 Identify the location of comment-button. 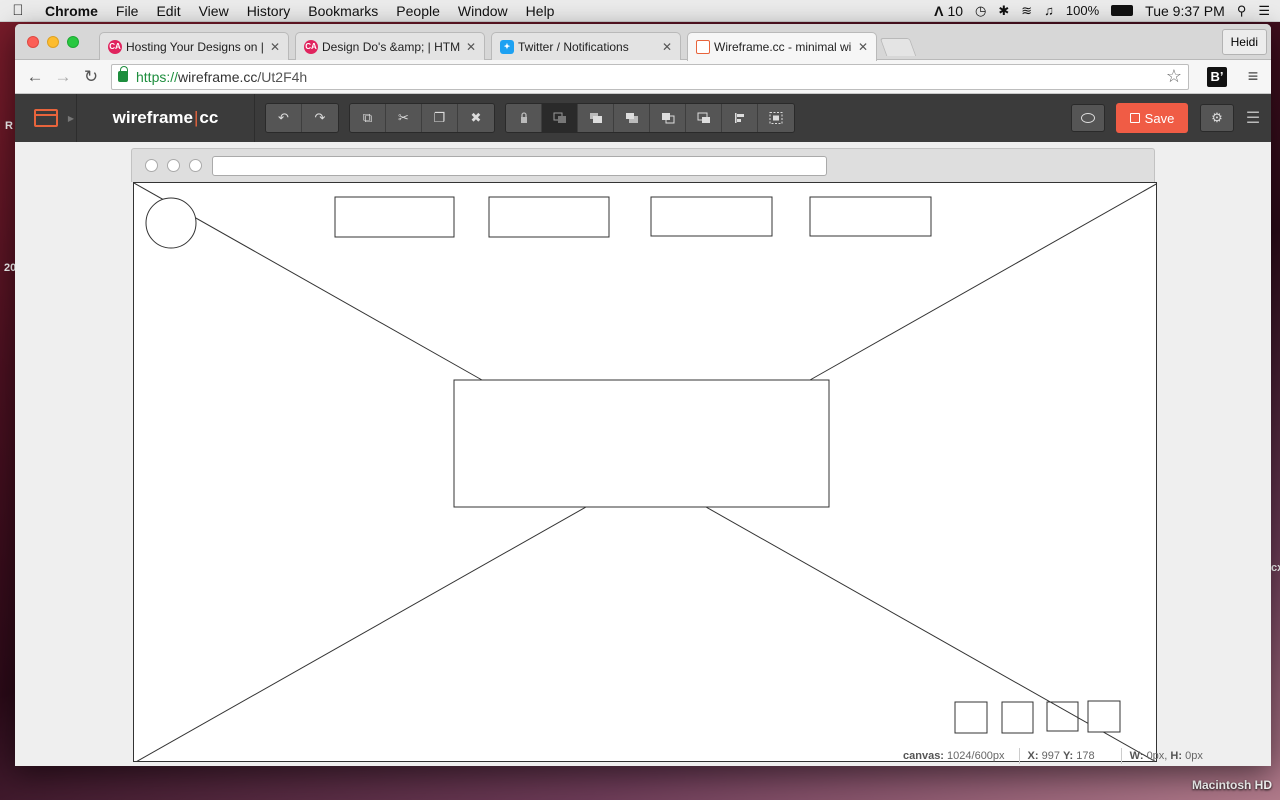
(1088, 118).